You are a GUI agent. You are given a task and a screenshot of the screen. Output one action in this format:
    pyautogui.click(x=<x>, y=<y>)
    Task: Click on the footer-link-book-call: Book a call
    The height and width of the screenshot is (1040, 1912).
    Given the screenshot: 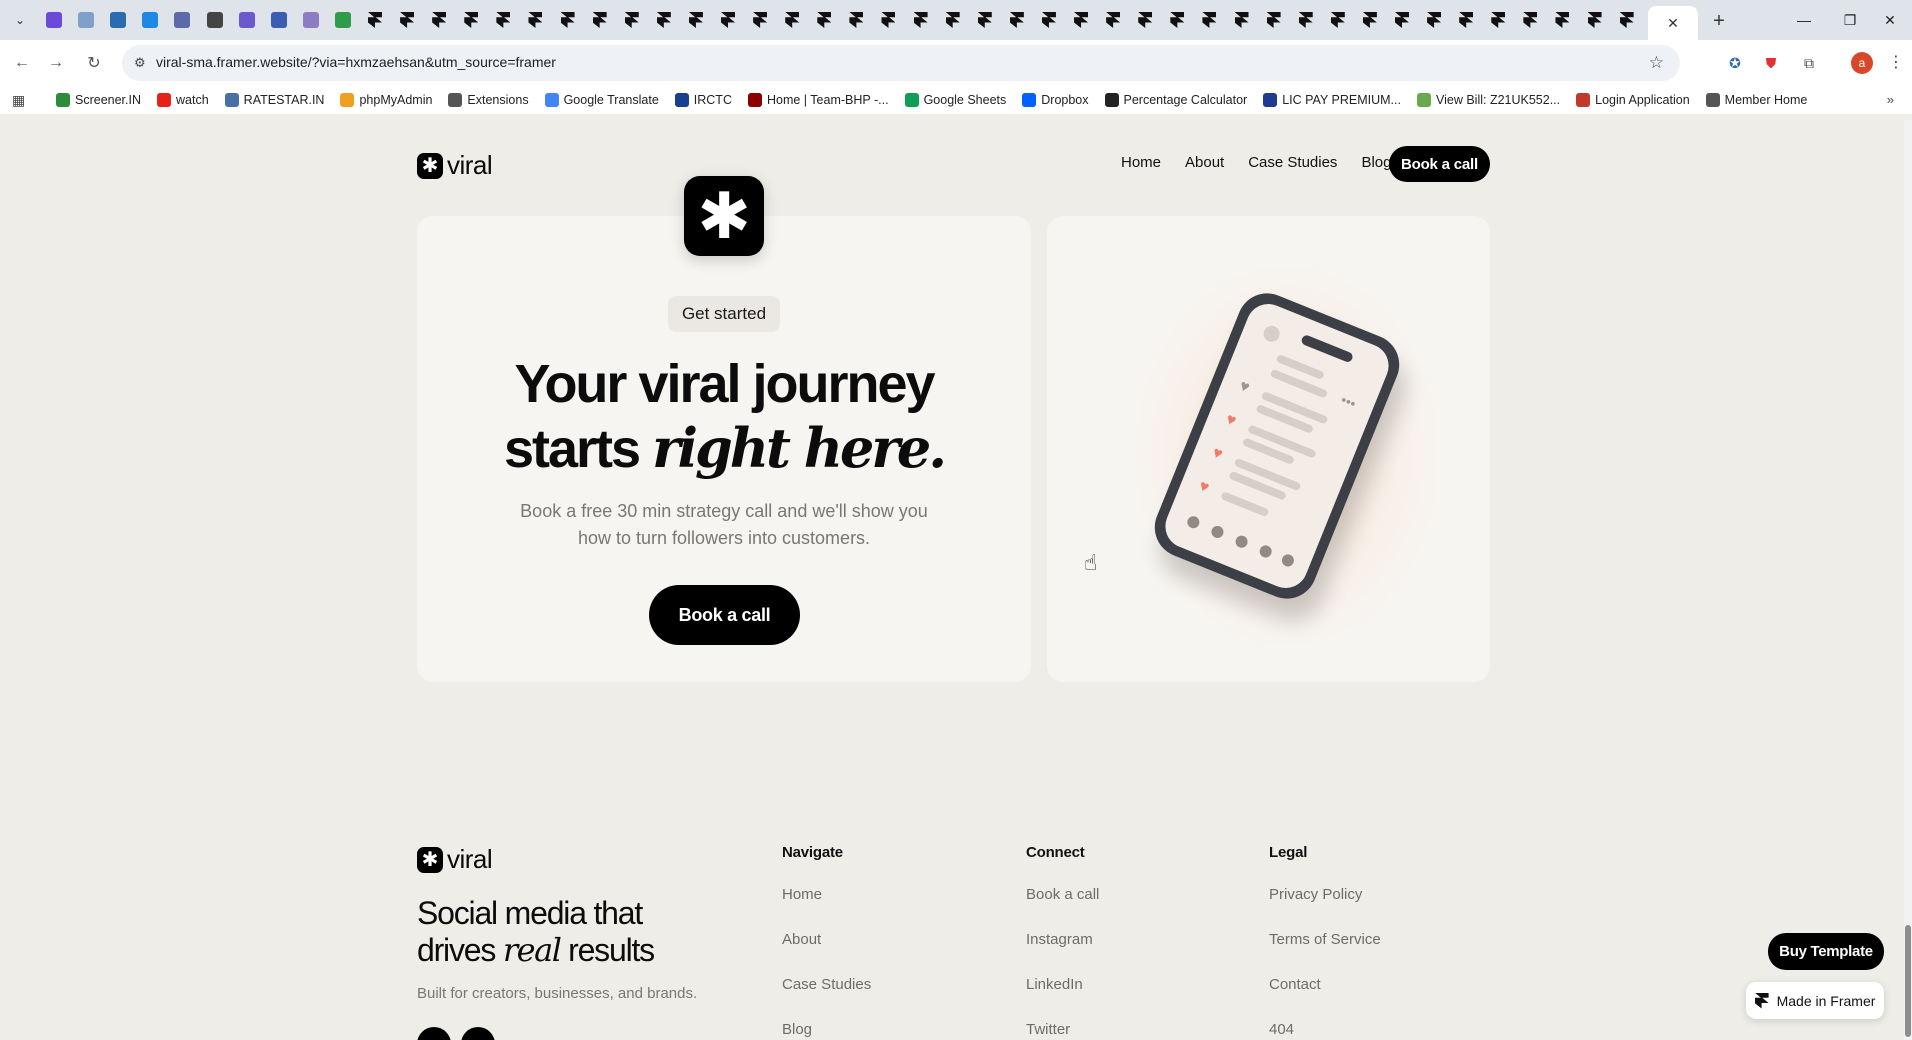 What is the action you would take?
    pyautogui.click(x=1062, y=908)
    